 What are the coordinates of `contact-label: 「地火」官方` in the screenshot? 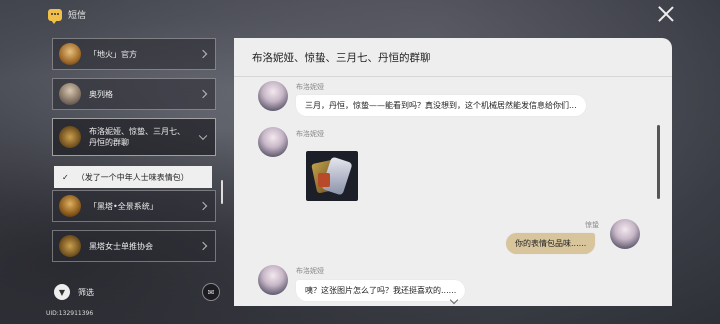 It's located at (113, 54).